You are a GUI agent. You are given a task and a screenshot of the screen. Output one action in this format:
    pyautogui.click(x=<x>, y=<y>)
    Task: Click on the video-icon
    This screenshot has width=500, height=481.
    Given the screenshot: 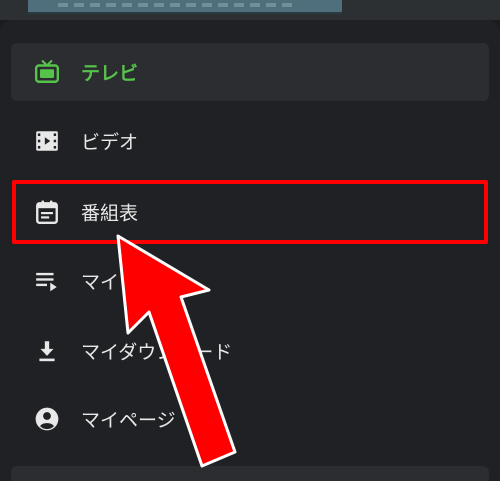 What is the action you would take?
    pyautogui.click(x=47, y=141)
    